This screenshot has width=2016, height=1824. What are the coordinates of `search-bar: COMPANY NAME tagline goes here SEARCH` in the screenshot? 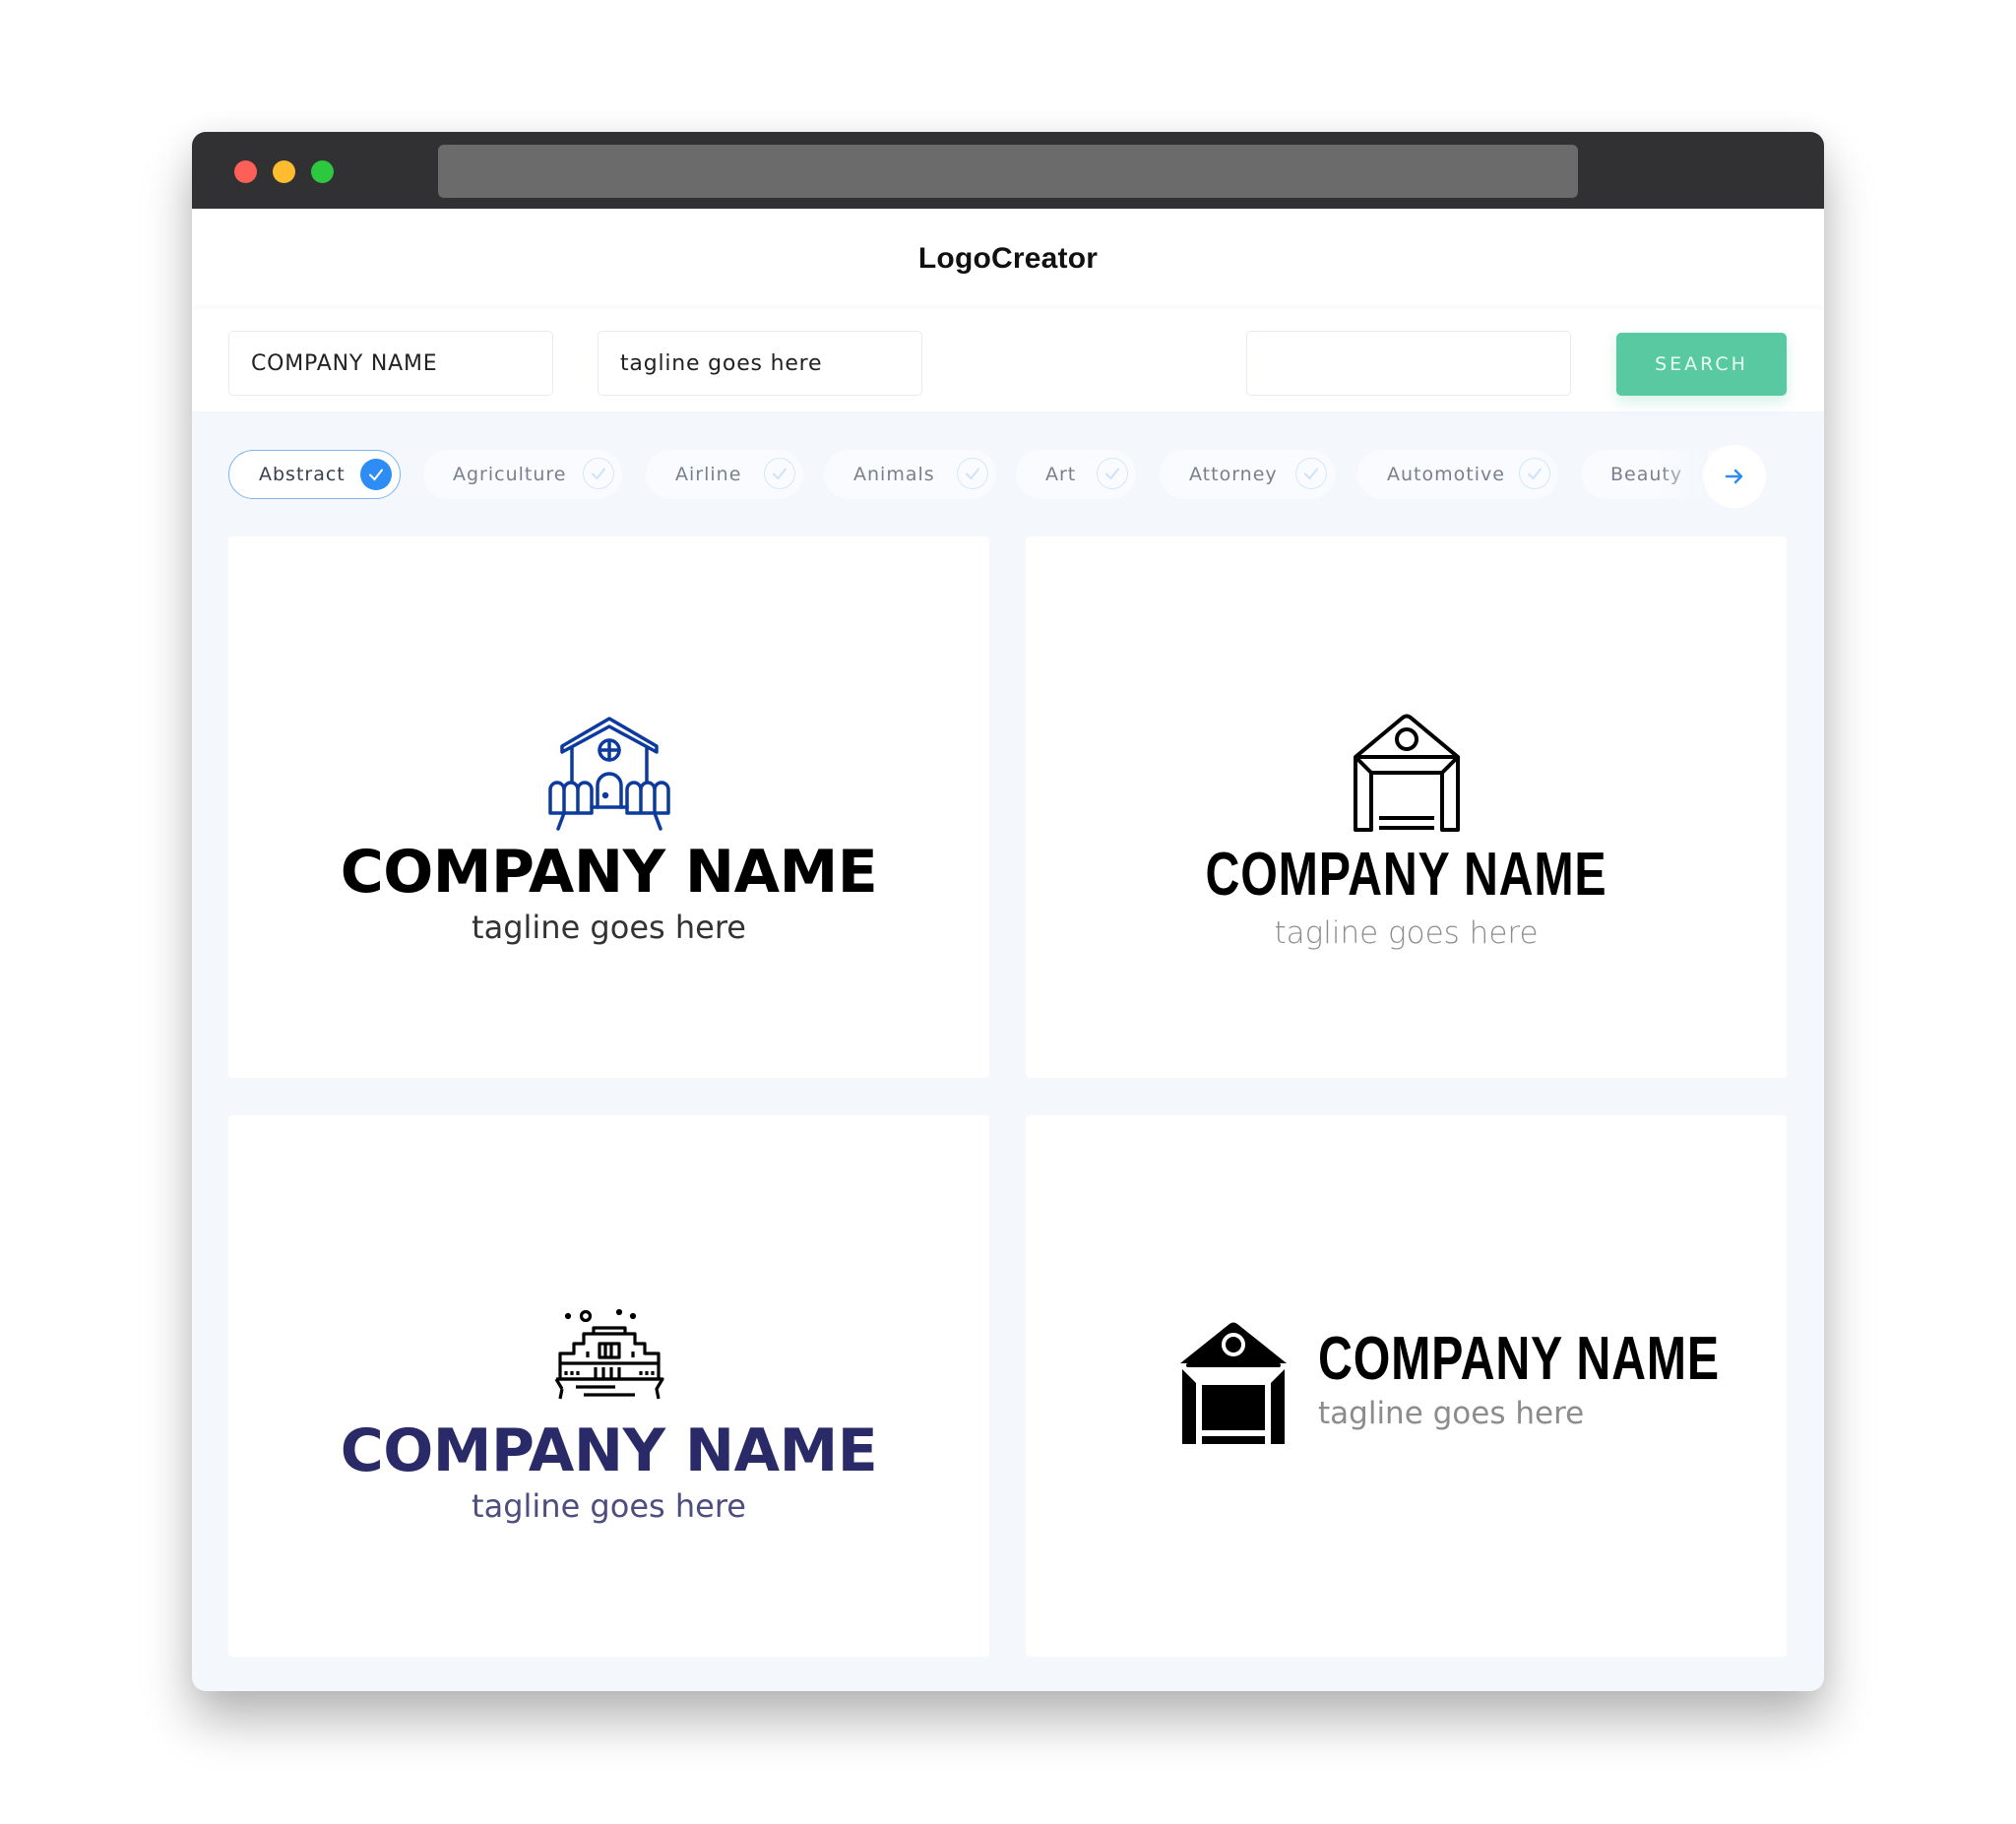 It's located at (1008, 360).